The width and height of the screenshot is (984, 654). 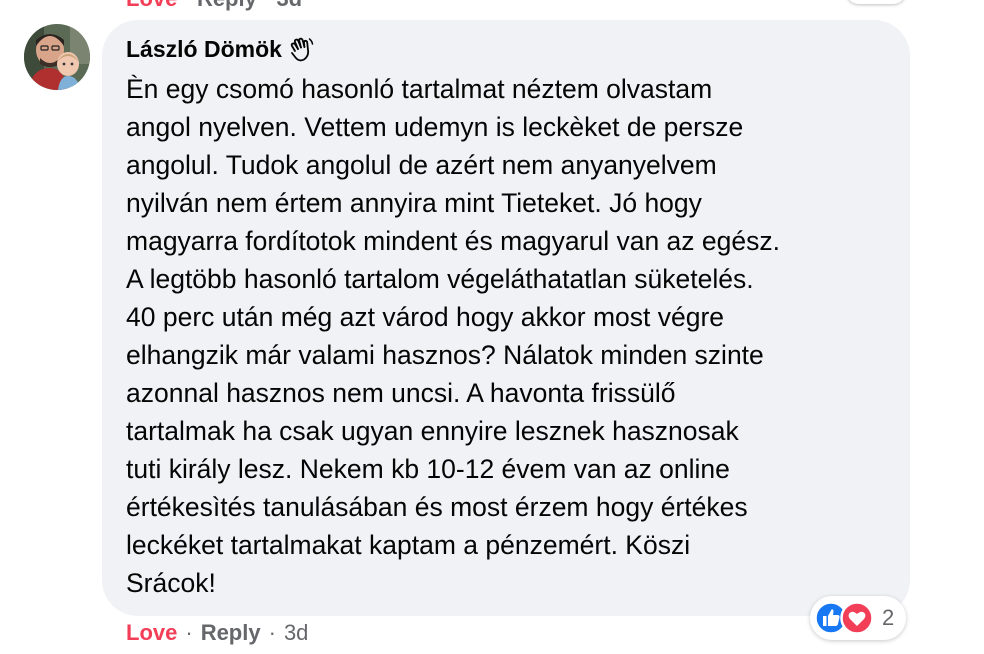 What do you see at coordinates (171, 583) in the screenshot?
I see `comment-line: Srácok!` at bounding box center [171, 583].